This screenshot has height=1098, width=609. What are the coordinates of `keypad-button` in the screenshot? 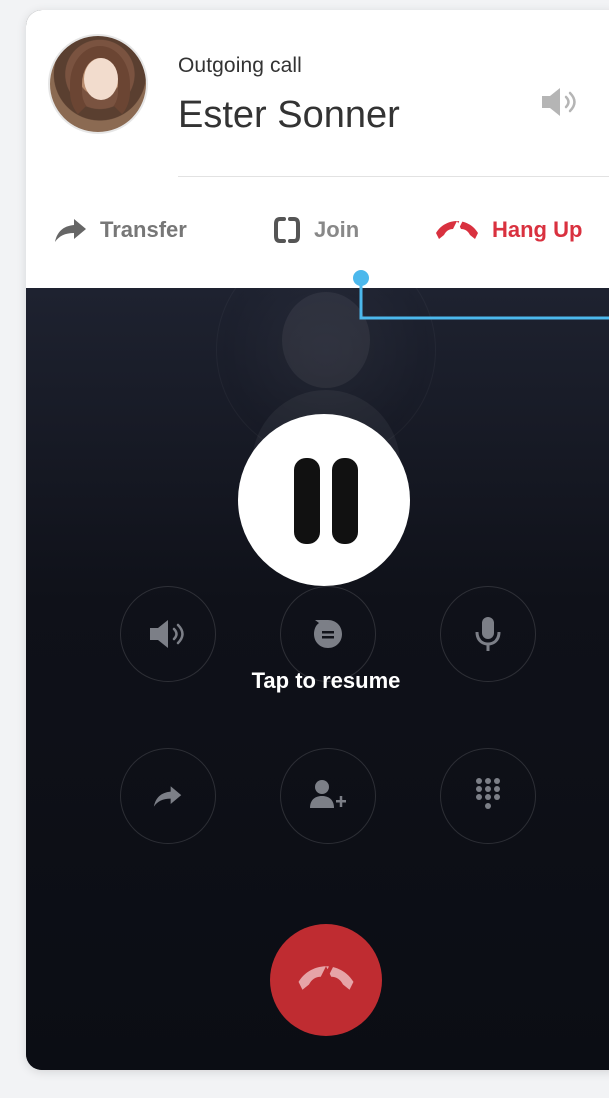 It's located at (488, 796).